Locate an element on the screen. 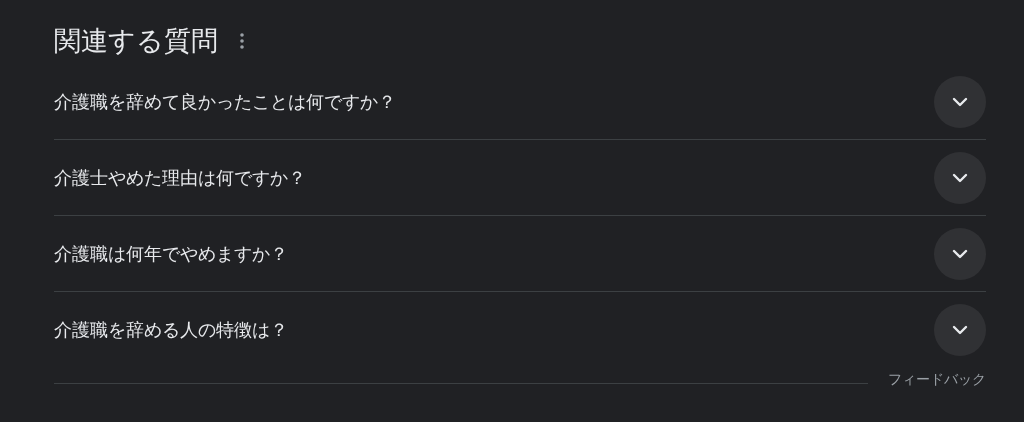 The image size is (1024, 422). question-text: 介護職を辞める人の特徴は？ is located at coordinates (171, 329).